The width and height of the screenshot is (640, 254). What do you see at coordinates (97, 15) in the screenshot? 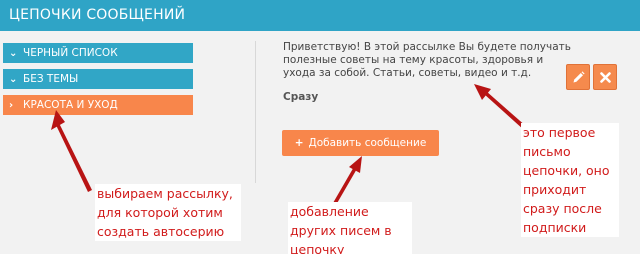
I see `page-title: ЦЕПОЧКИ СООБЩЕНИЙ` at bounding box center [97, 15].